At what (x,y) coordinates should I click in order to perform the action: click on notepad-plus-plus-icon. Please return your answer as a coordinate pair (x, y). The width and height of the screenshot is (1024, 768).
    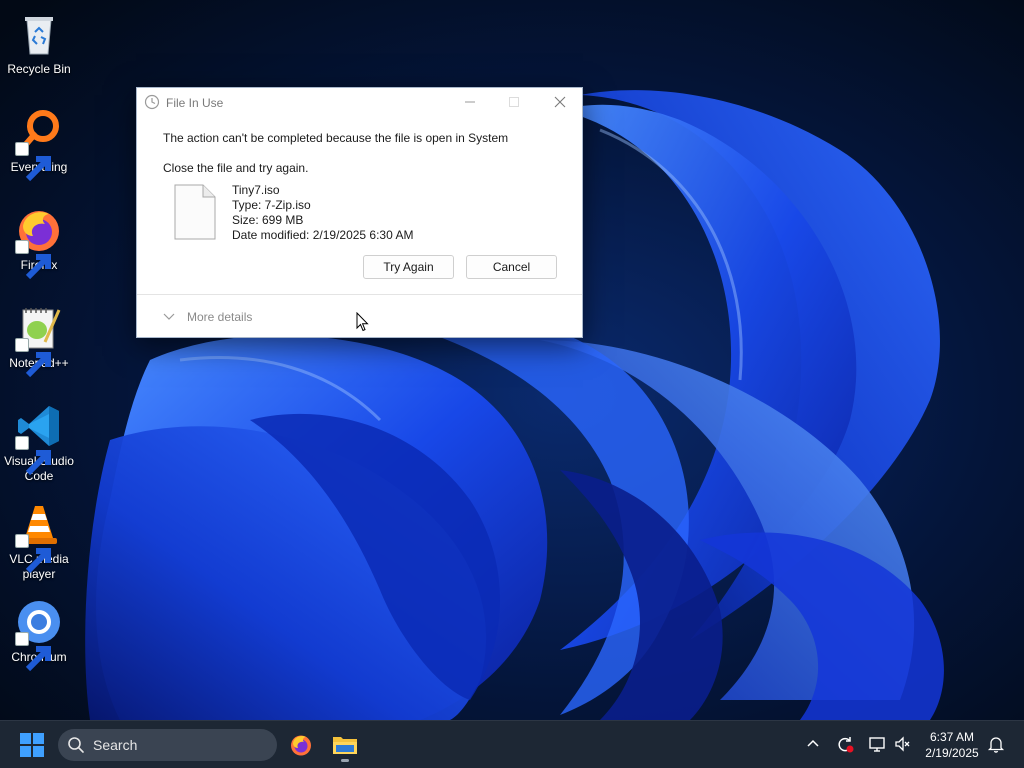
    Looking at the image, I should click on (39, 341).